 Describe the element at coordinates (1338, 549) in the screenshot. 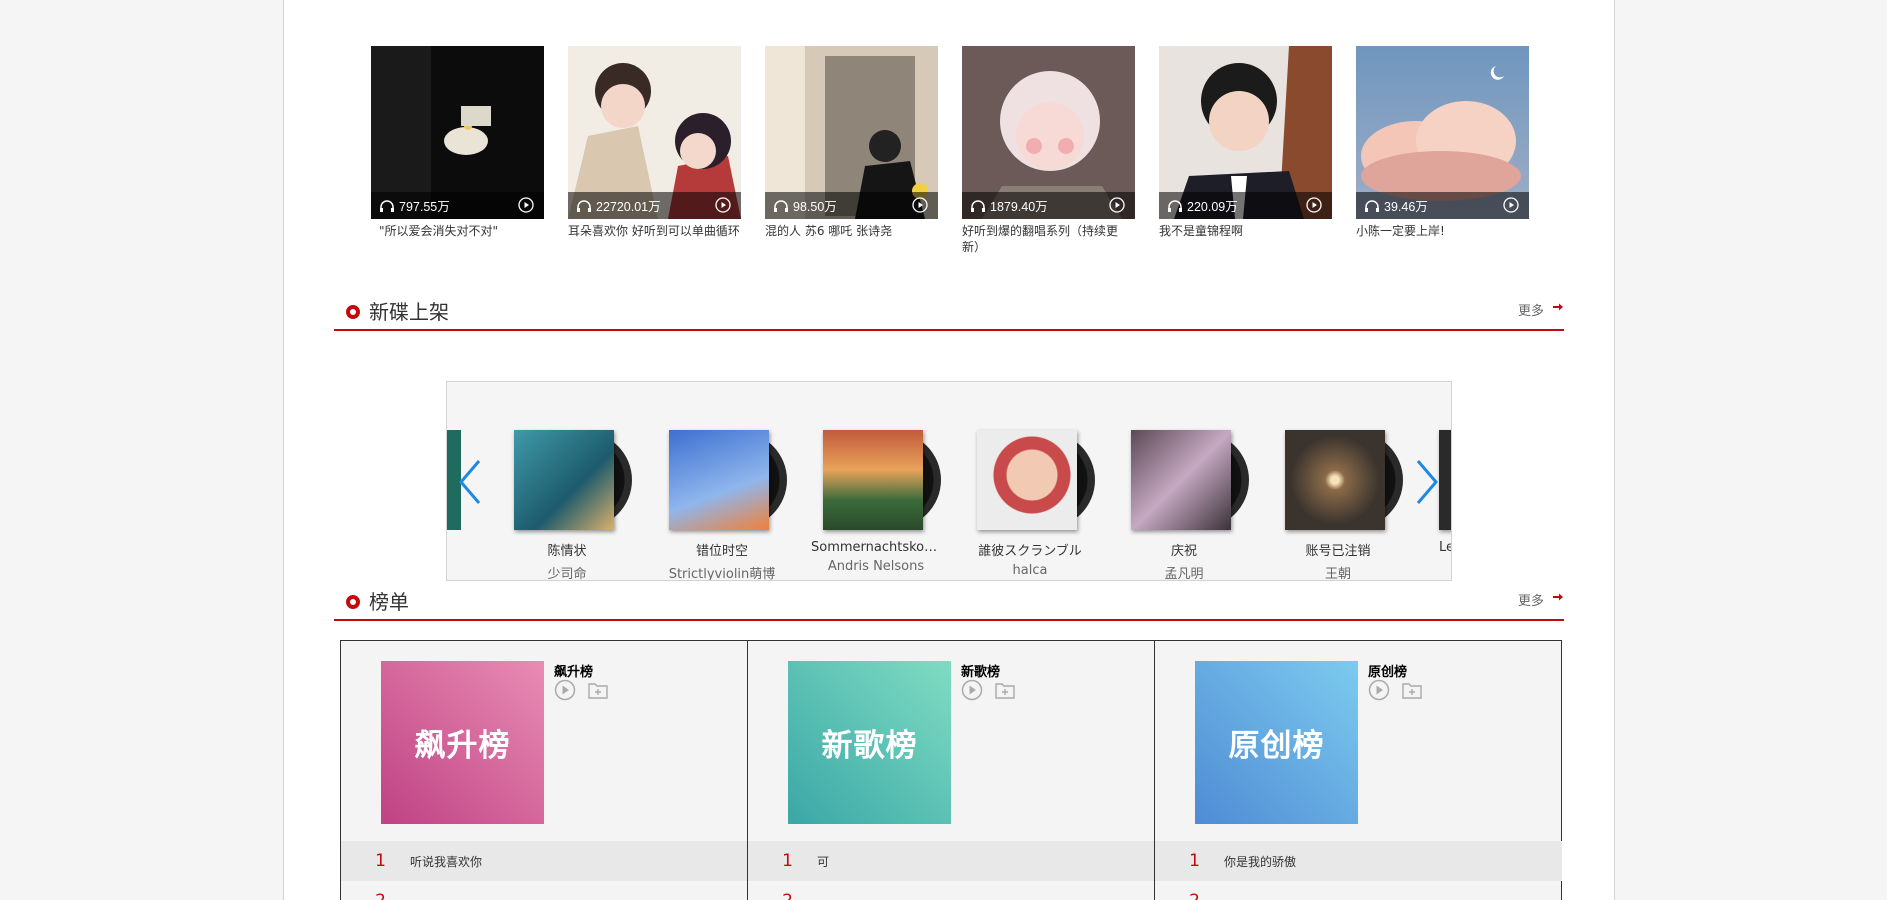

I see `album-name: 账号已注销` at that location.